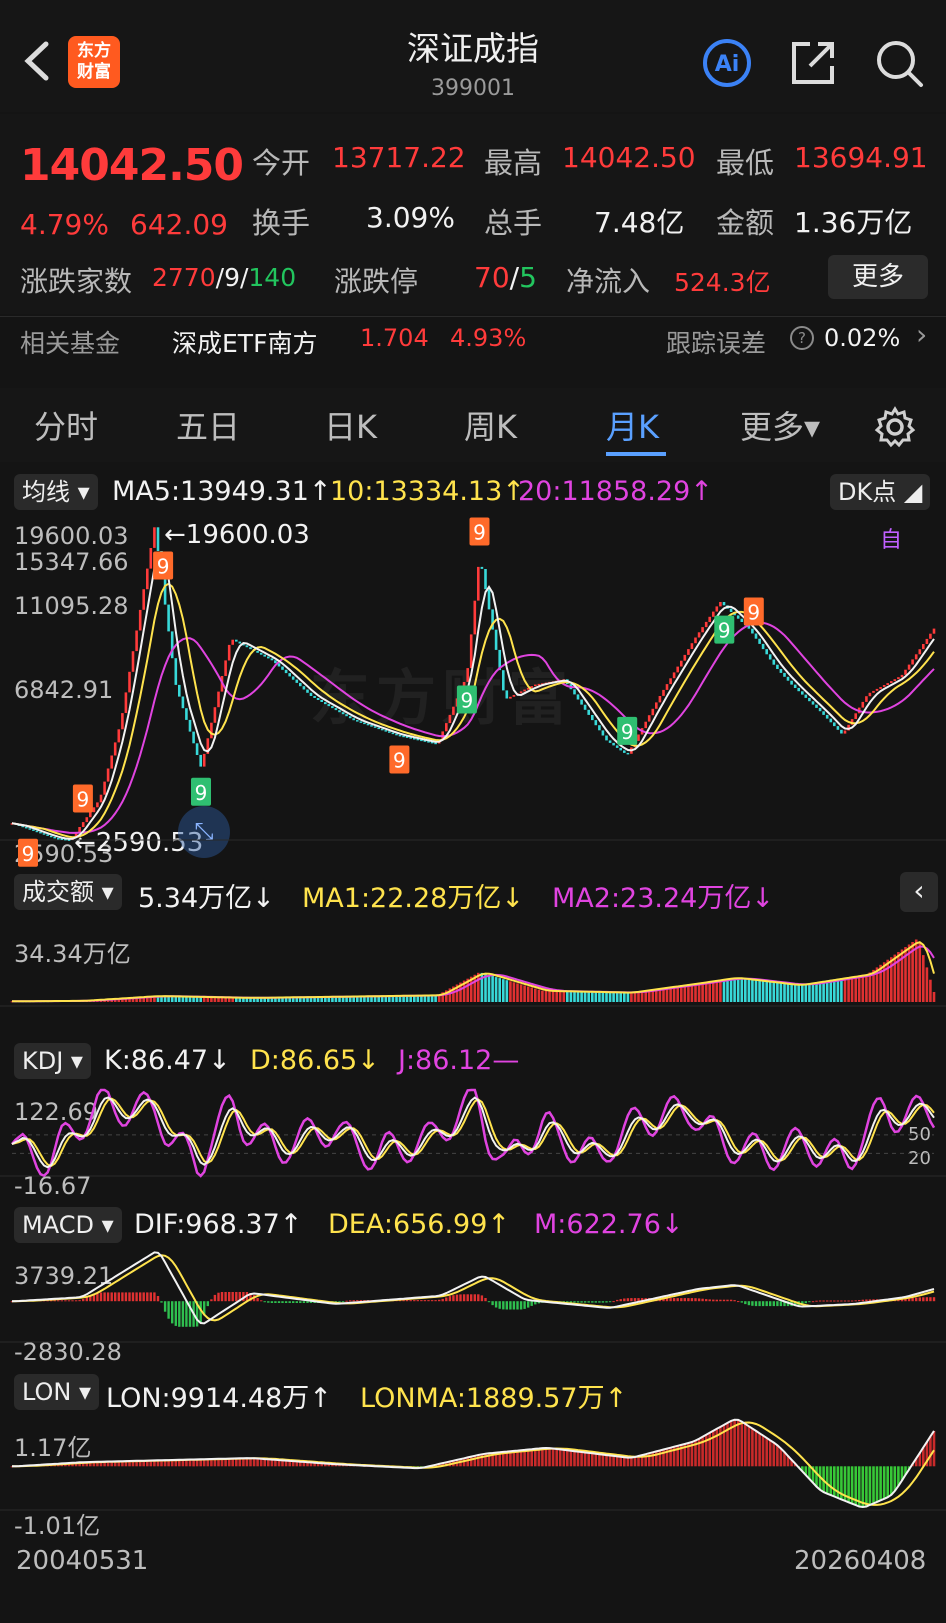 The image size is (946, 1623). Describe the element at coordinates (802, 338) in the screenshot. I see `help-icon: ?` at that location.